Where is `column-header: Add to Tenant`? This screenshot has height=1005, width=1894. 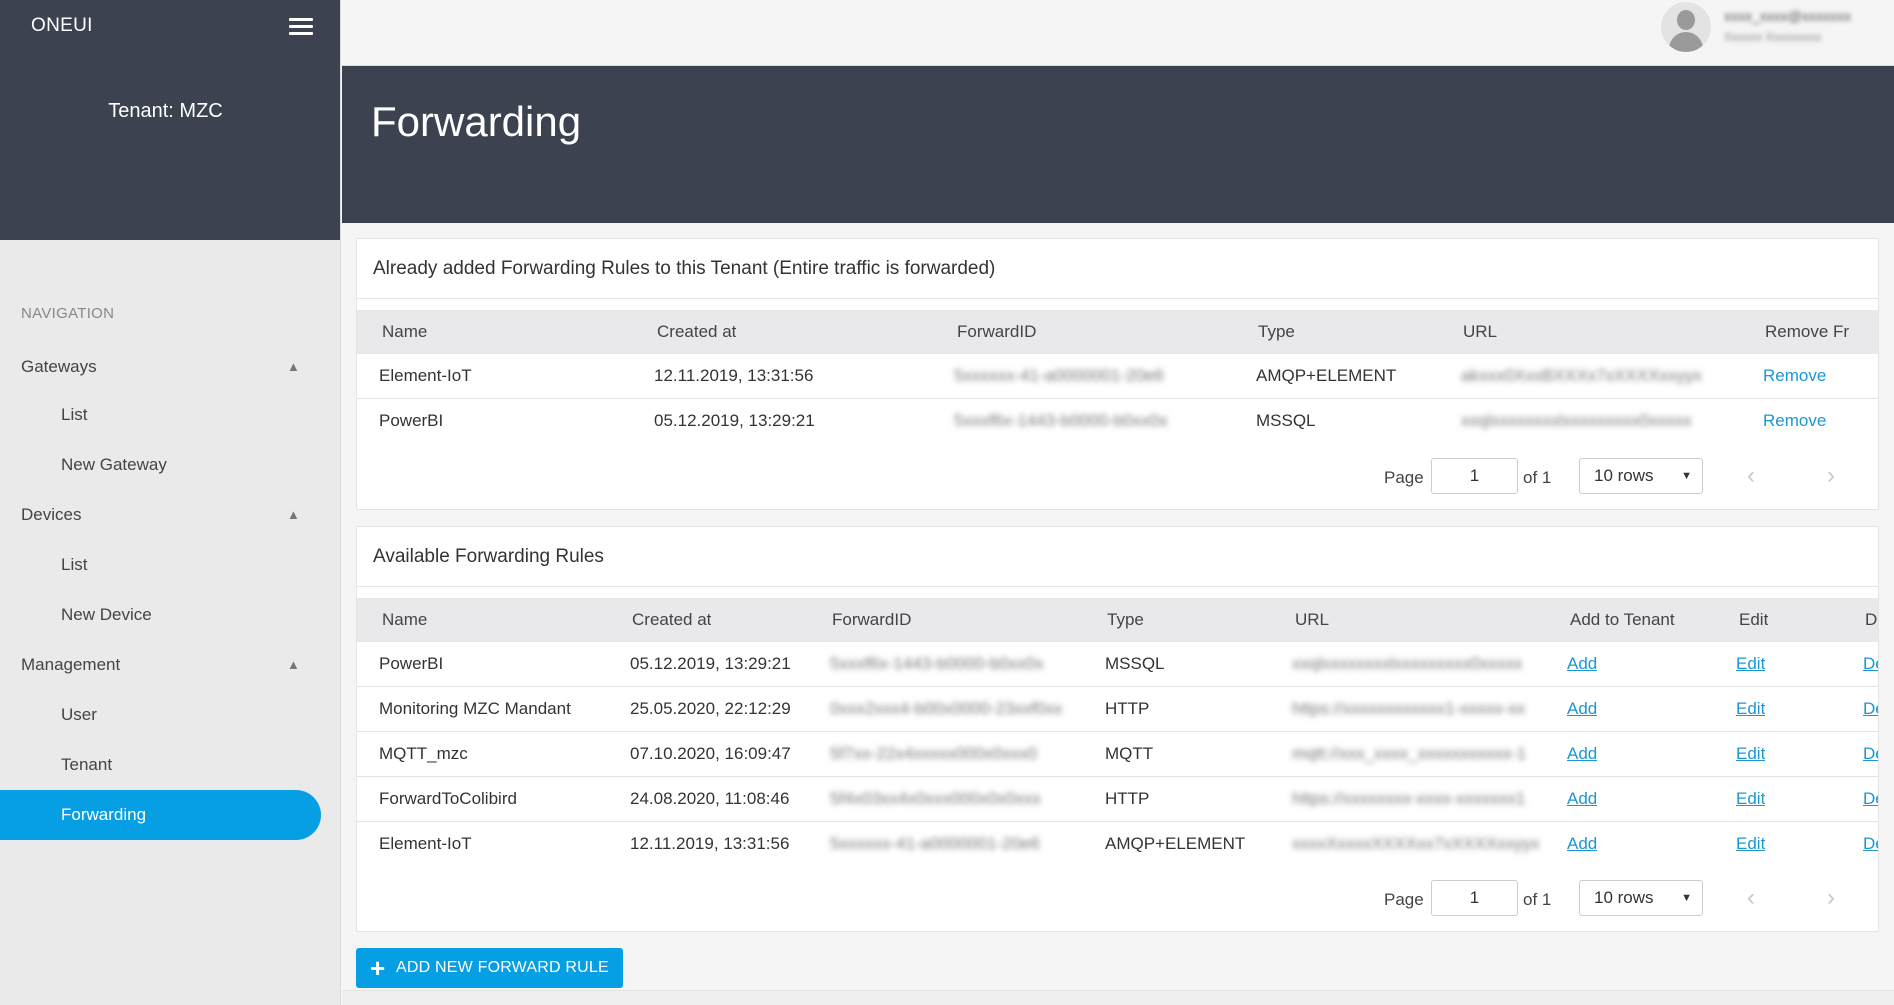 column-header: Add to Tenant is located at coordinates (1622, 620).